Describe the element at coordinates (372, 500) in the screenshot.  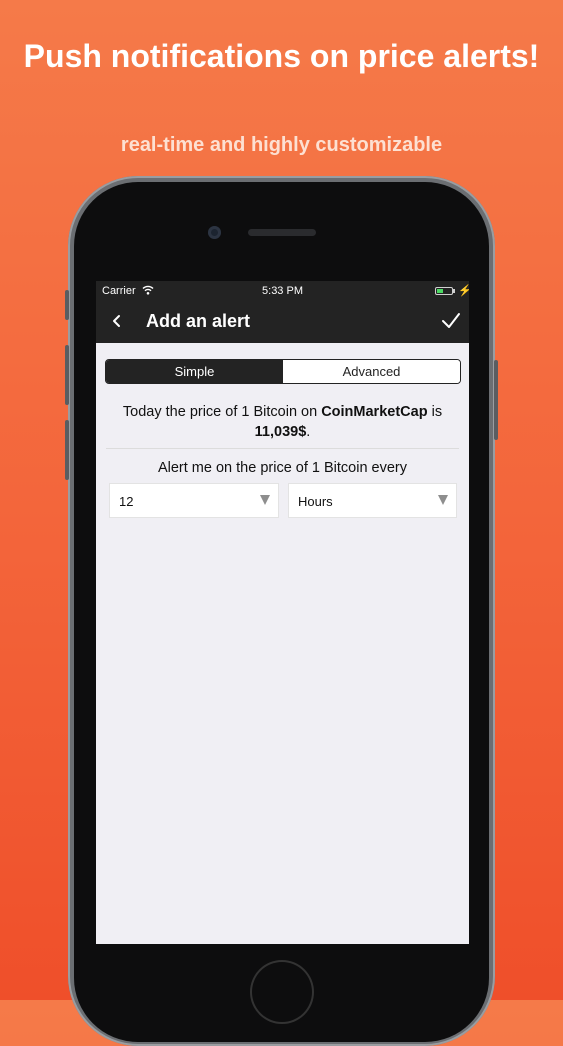
I see `interval-unit-select: Hours` at that location.